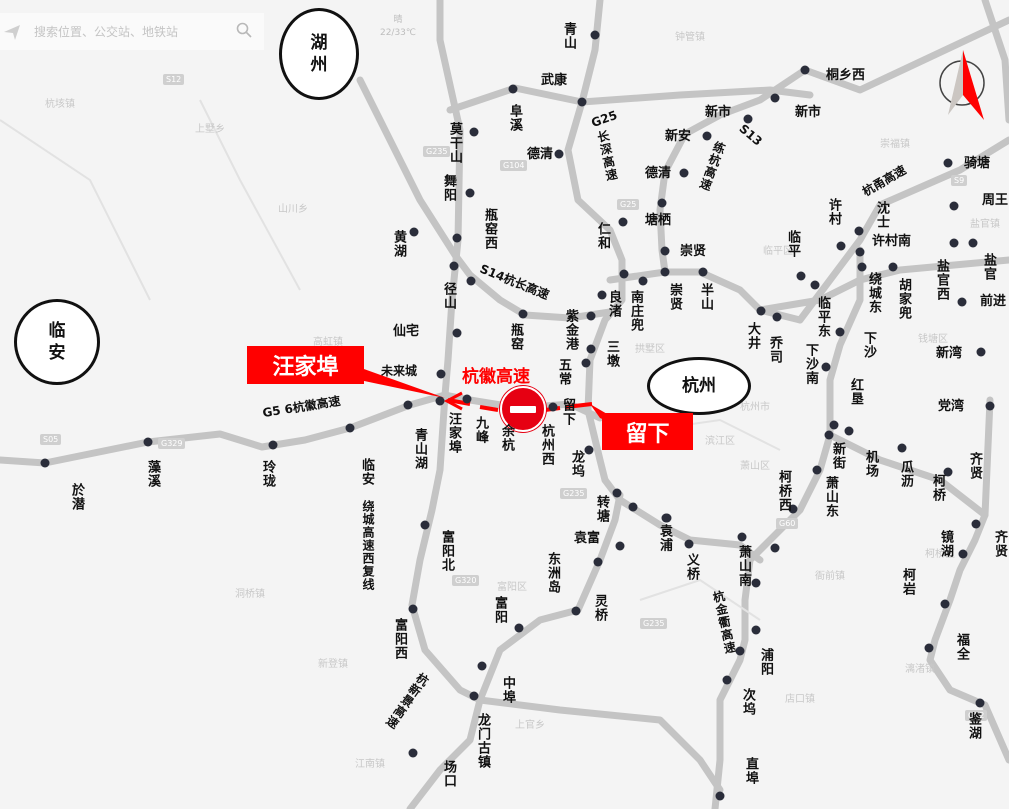 The image size is (1009, 809). Describe the element at coordinates (546, 445) in the screenshot. I see `station-label: 杭州西` at that location.